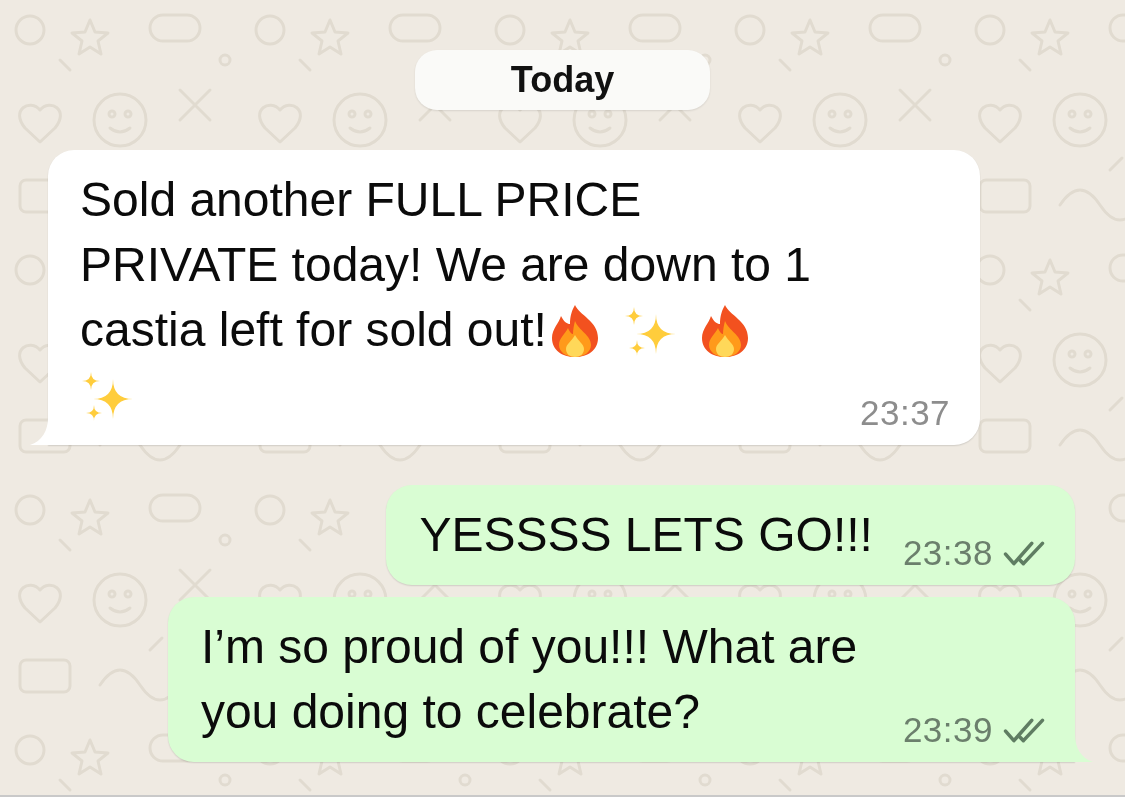 The image size is (1125, 797). What do you see at coordinates (947, 553) in the screenshot?
I see `message-time: 23:38` at bounding box center [947, 553].